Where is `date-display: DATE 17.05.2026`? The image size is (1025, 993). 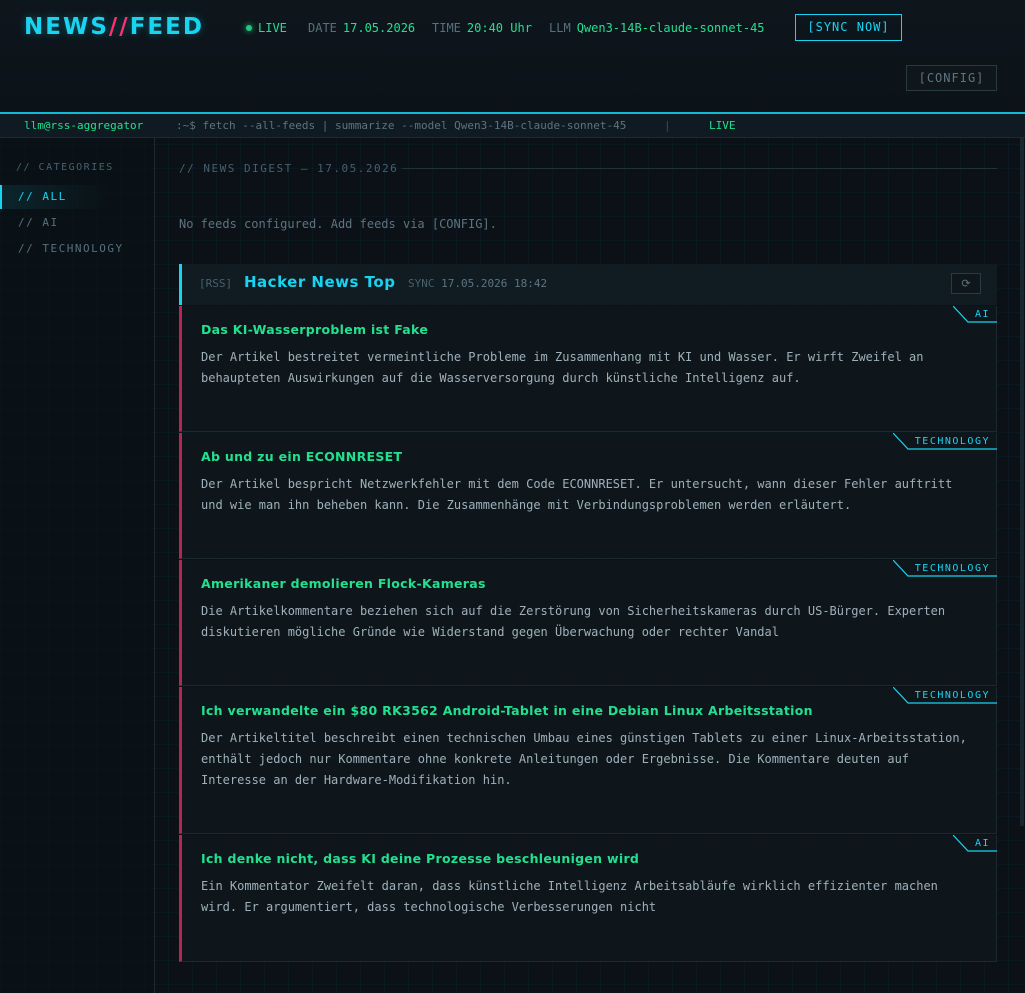
date-display: DATE 17.05.2026 is located at coordinates (361, 28).